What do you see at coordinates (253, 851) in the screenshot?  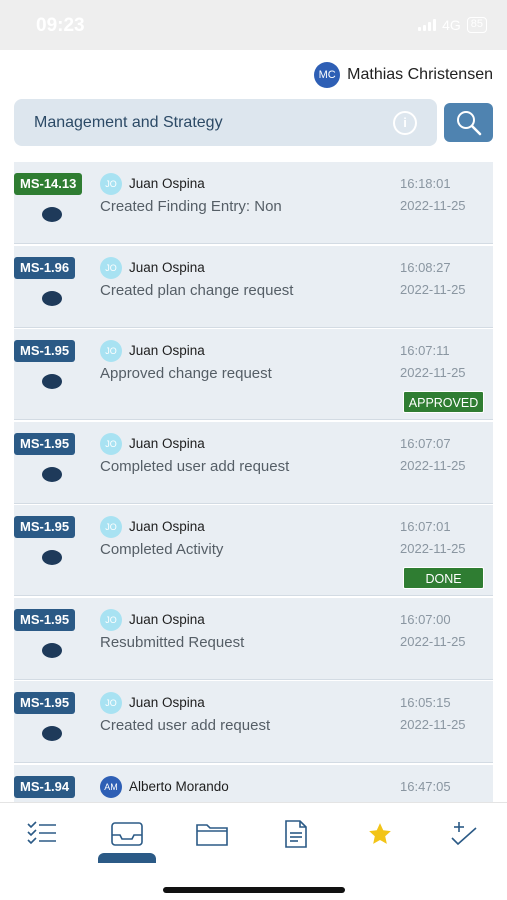 I see `tab-bar` at bounding box center [253, 851].